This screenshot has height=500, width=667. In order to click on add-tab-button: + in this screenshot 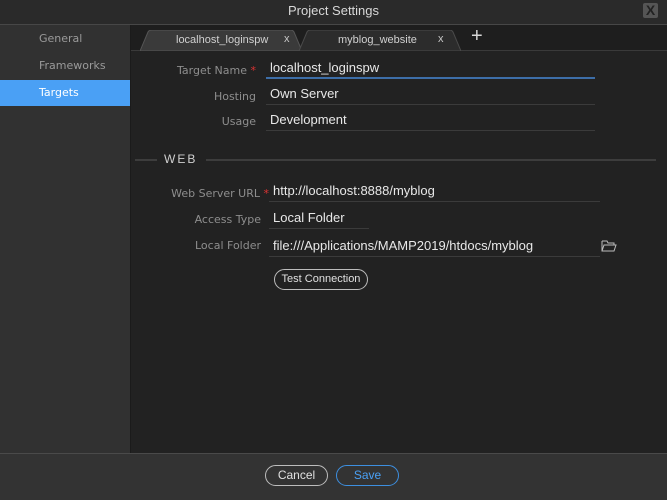, I will do `click(477, 36)`.